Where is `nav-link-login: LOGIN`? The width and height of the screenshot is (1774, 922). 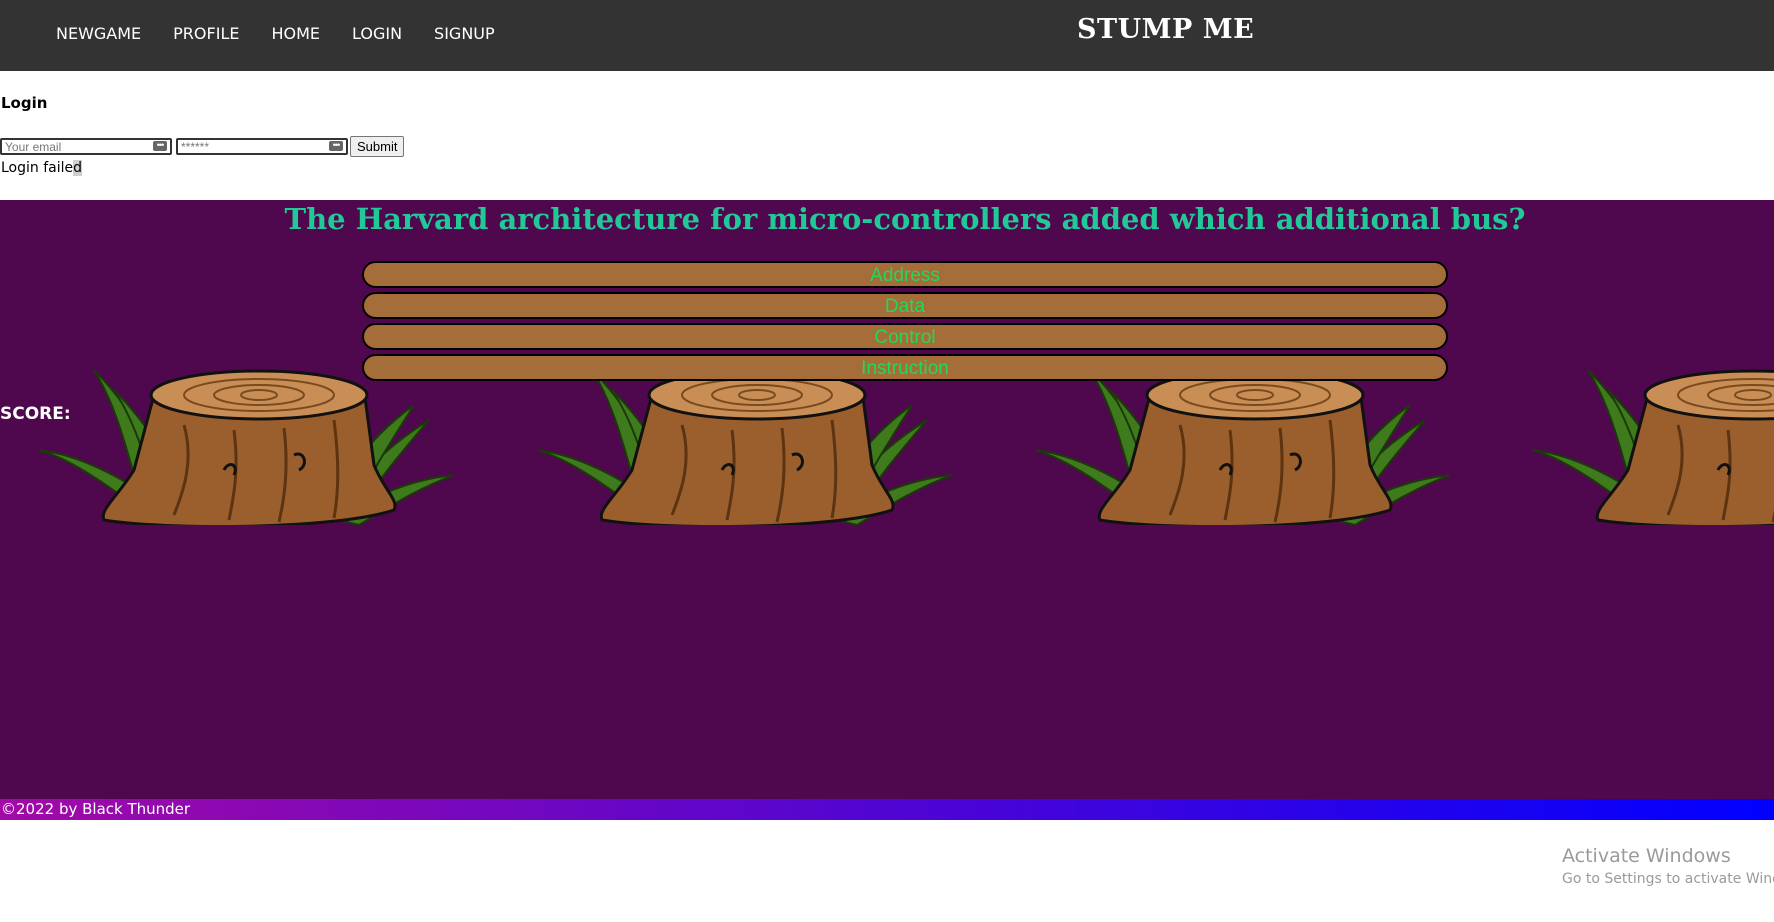 nav-link-login: LOGIN is located at coordinates (377, 33).